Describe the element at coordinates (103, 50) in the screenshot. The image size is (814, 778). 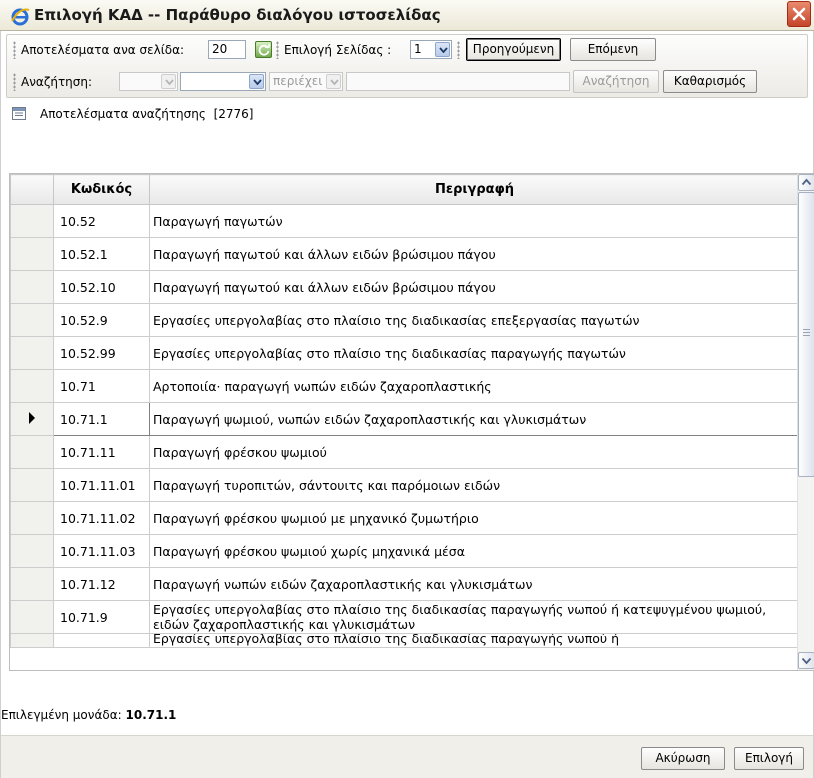
I see `results-per-page-label: Αποτελέσματα ανα σελίδα:` at that location.